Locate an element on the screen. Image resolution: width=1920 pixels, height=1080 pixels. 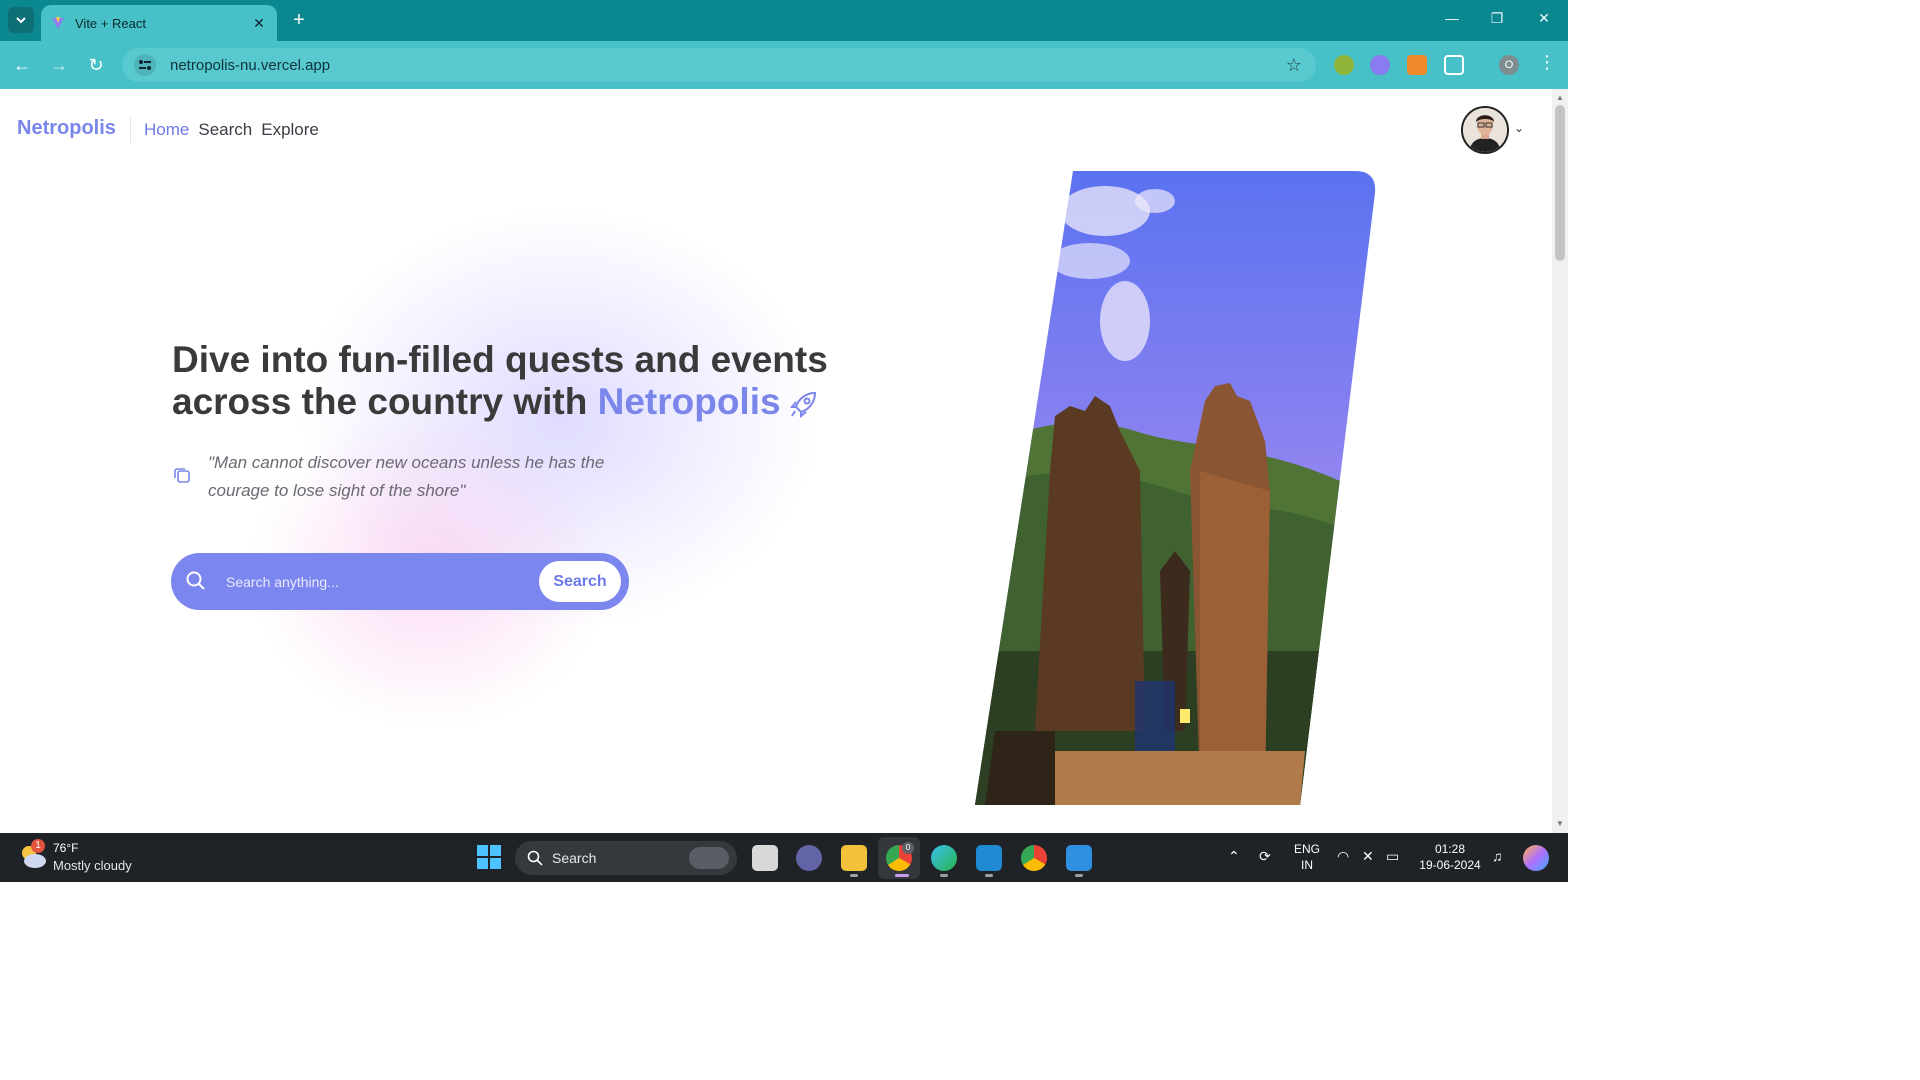
copy-icon is located at coordinates (182, 475).